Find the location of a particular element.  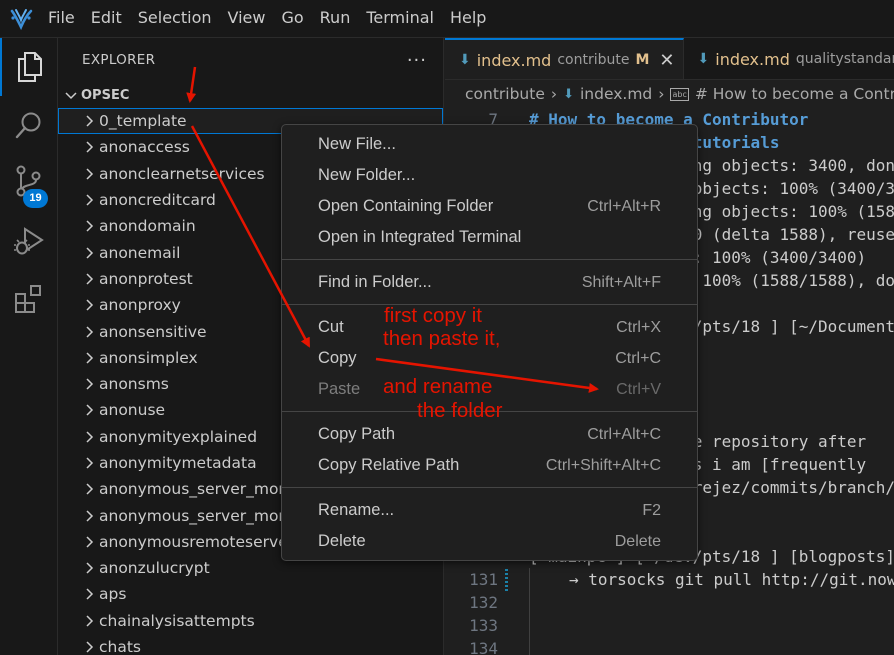

code-line: 132 is located at coordinates (669, 602).